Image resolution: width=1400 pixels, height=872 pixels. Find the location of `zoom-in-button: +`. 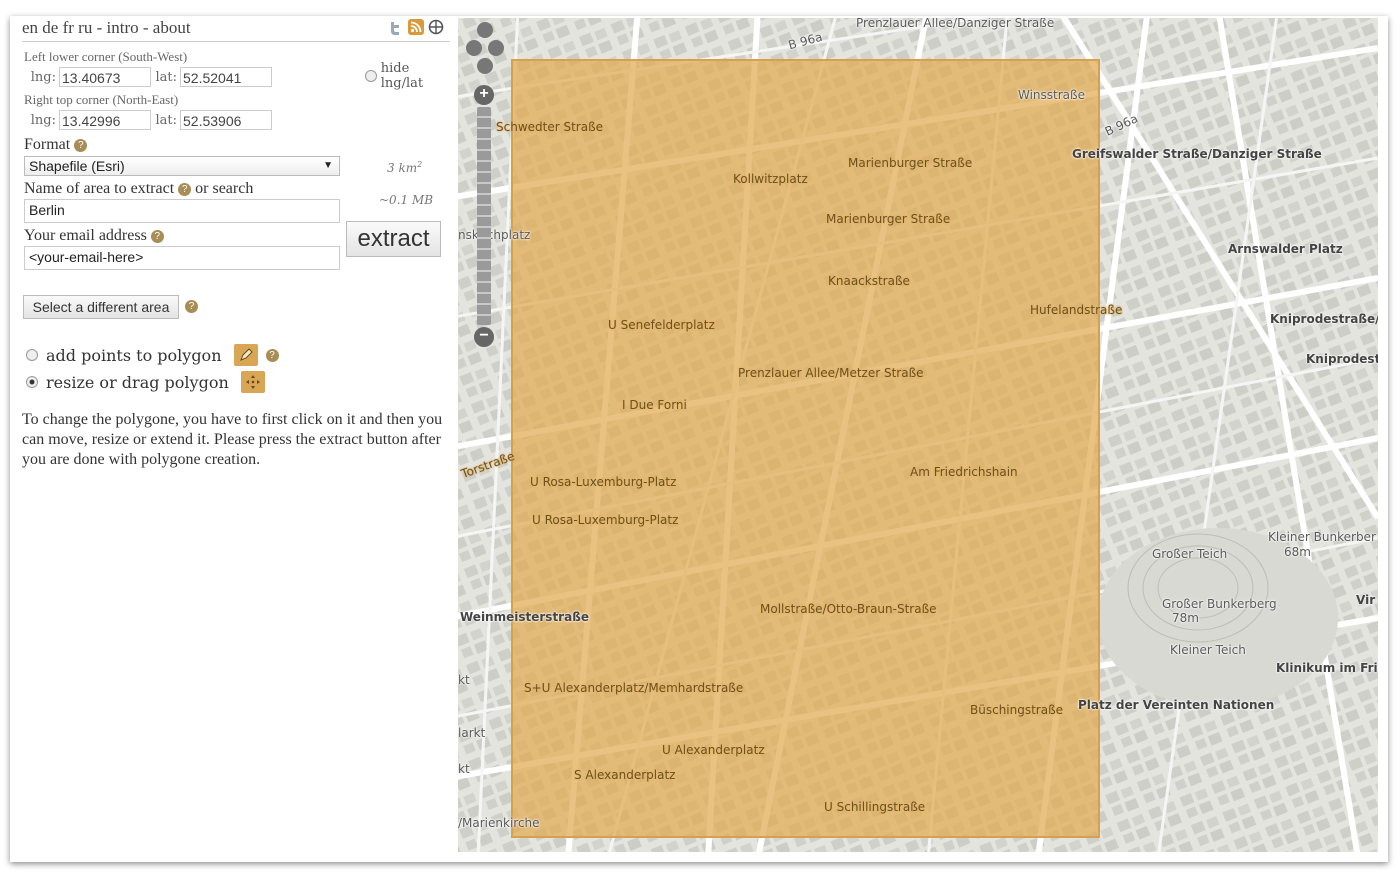

zoom-in-button: + is located at coordinates (484, 95).